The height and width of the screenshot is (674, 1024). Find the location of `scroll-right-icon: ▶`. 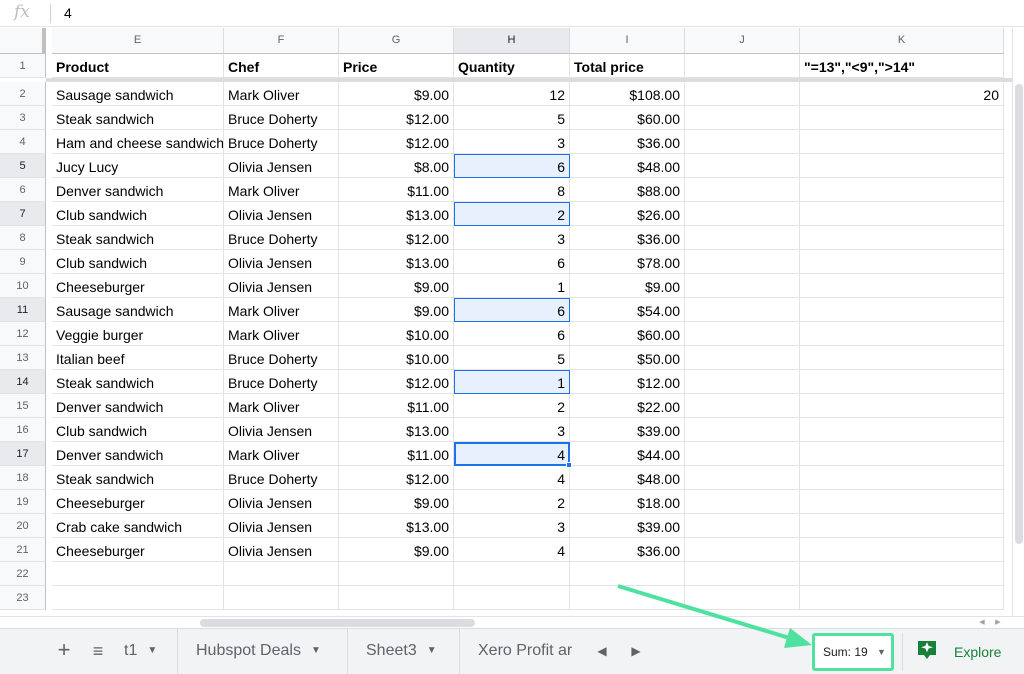

scroll-right-icon: ▶ is located at coordinates (998, 623).